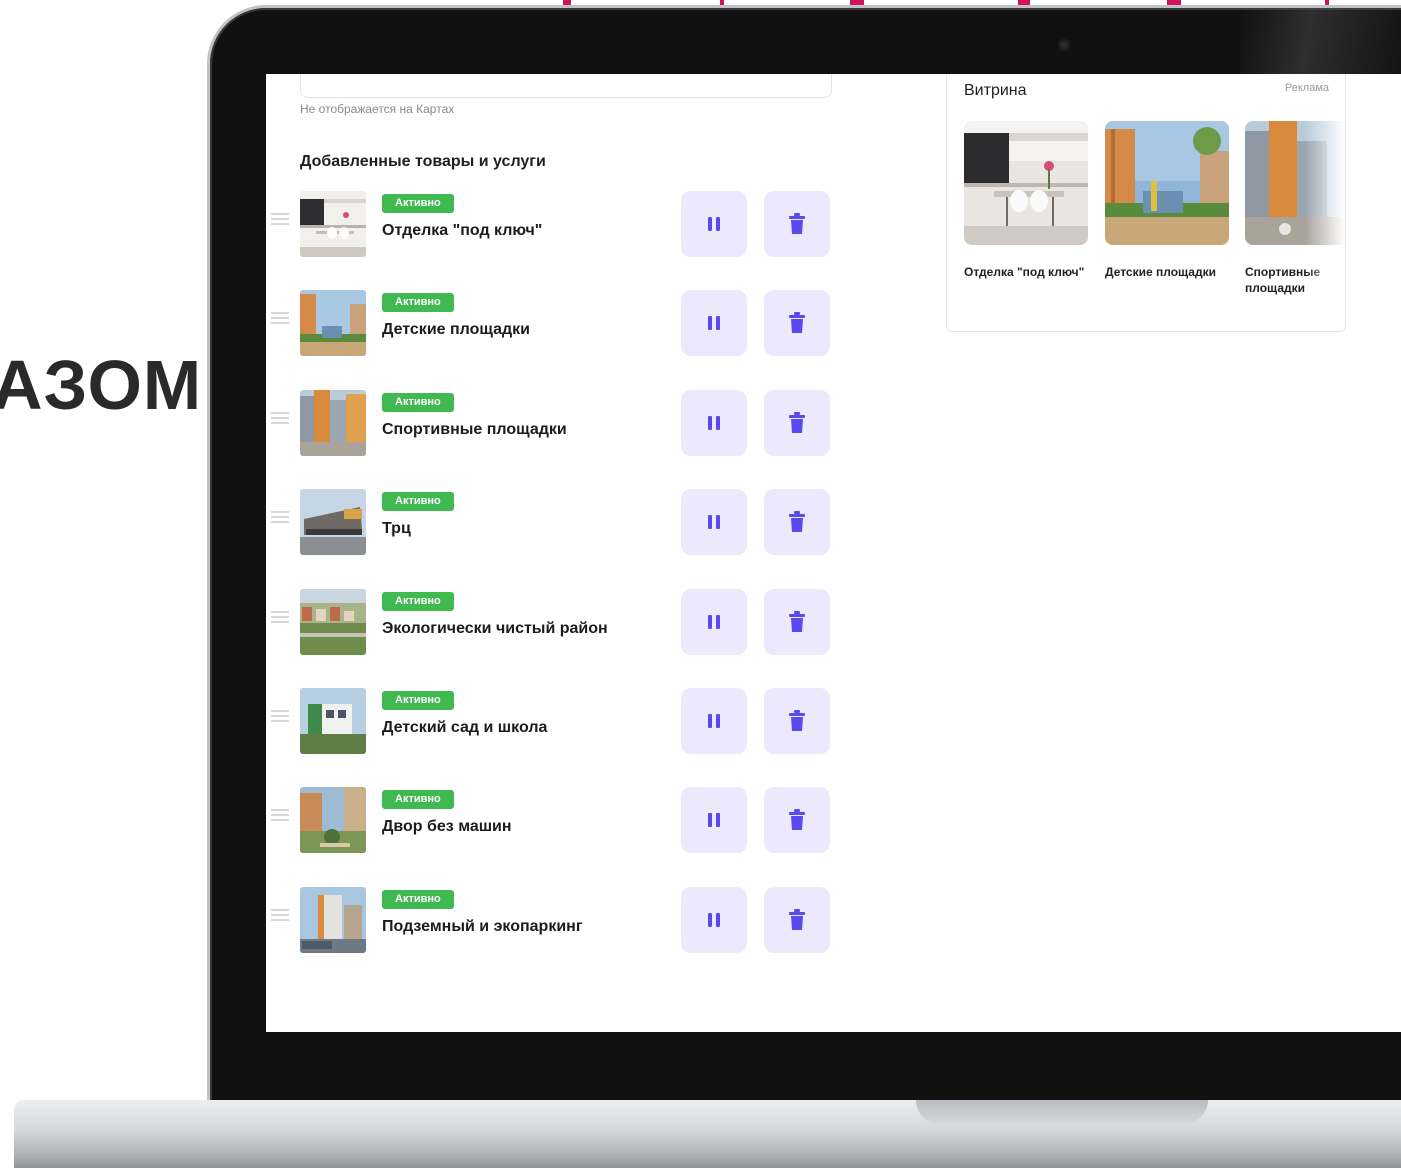 The height and width of the screenshot is (1168, 1401). I want to click on product-row: Активно Трц, so click(551, 524).